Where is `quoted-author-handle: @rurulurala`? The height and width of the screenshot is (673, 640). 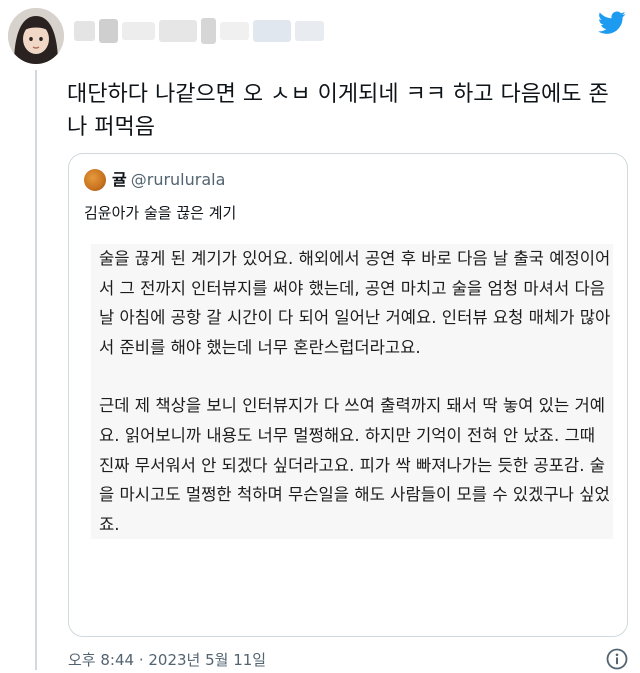 quoted-author-handle: @rurulurala is located at coordinates (178, 179).